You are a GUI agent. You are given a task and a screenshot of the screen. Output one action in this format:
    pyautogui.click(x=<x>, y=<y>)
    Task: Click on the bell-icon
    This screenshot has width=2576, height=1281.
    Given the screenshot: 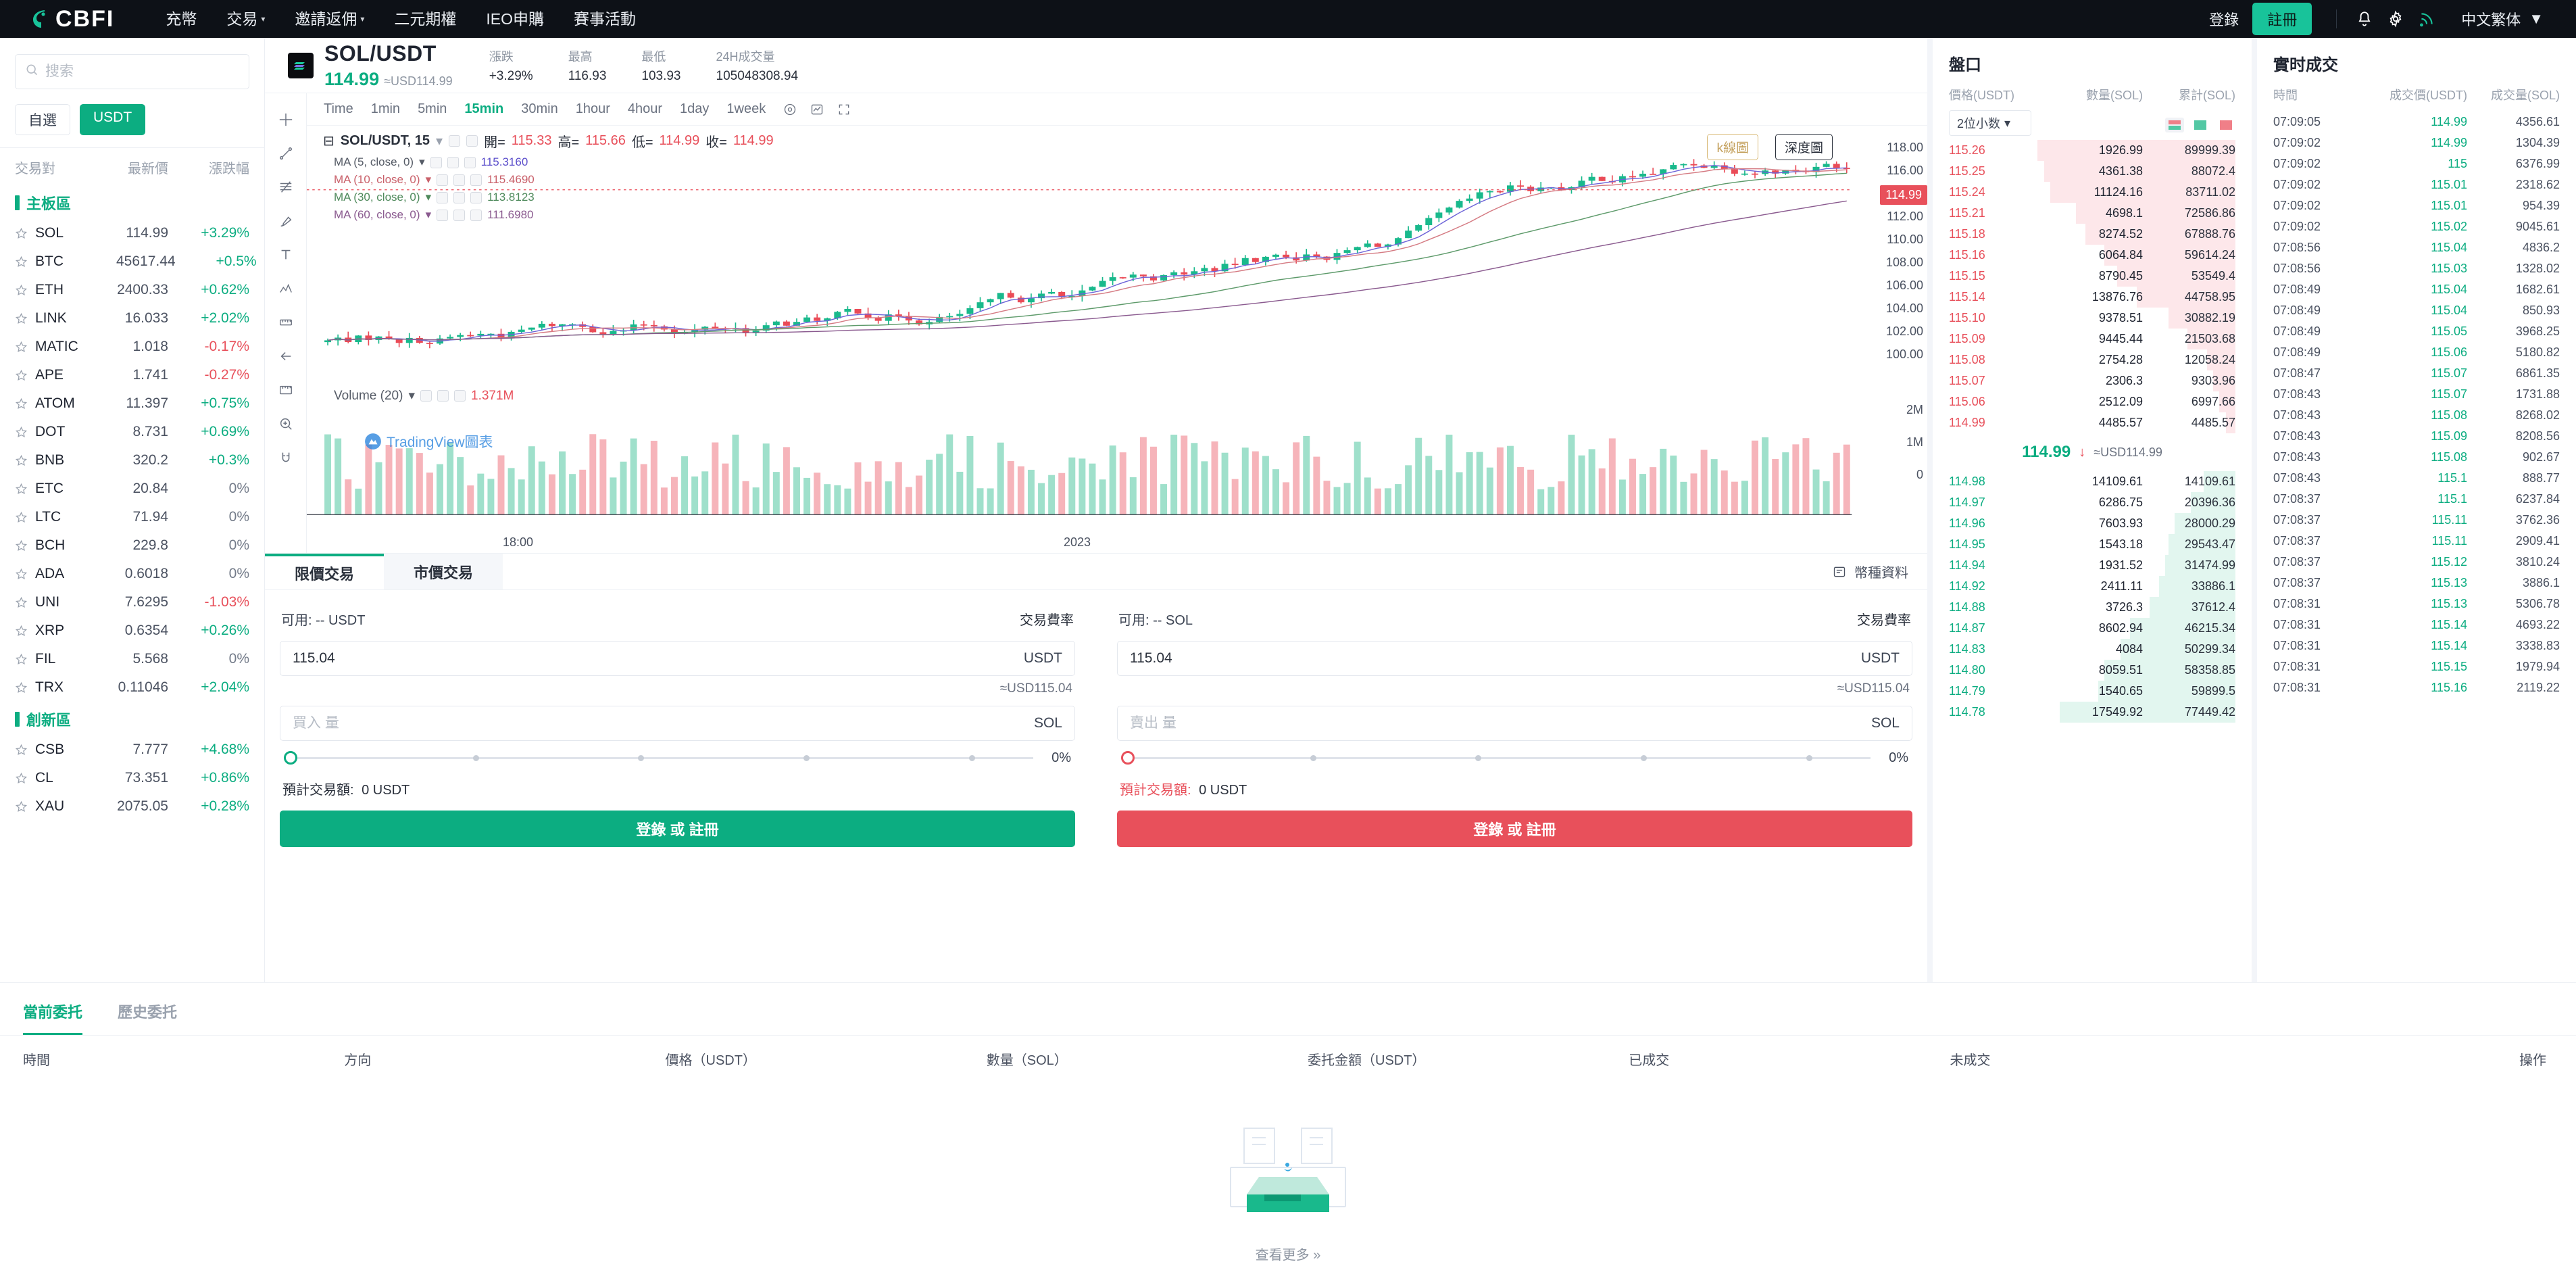 What is the action you would take?
    pyautogui.click(x=2364, y=18)
    